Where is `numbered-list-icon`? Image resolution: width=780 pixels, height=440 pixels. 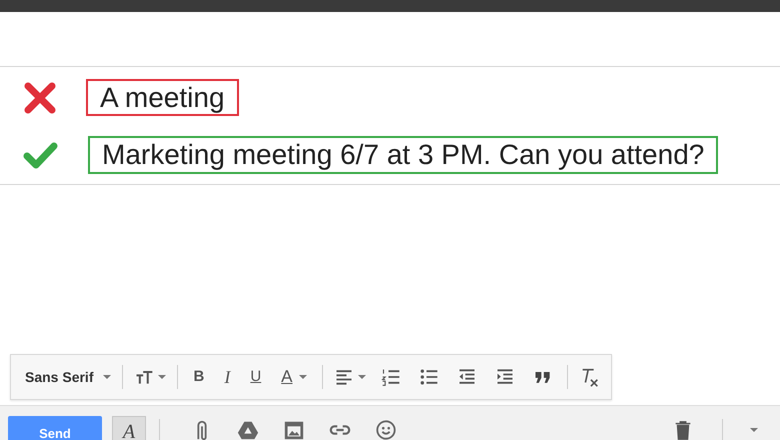
numbered-list-icon is located at coordinates (390, 377).